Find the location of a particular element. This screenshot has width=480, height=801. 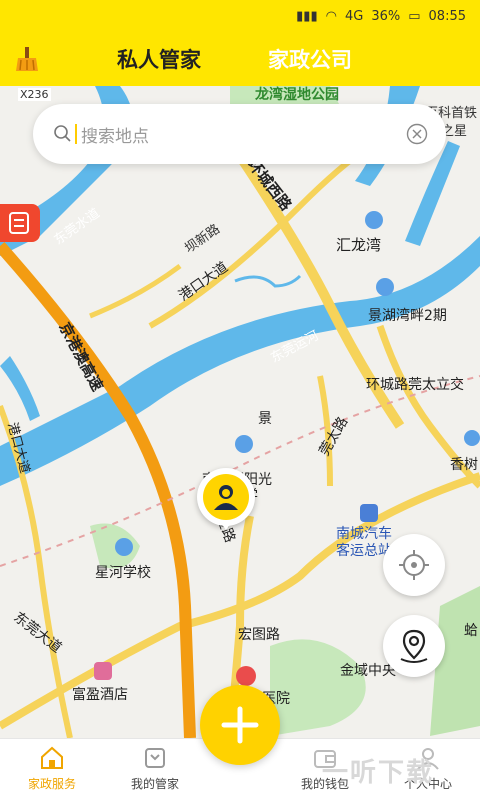

map-label: X236 is located at coordinates (34, 94).